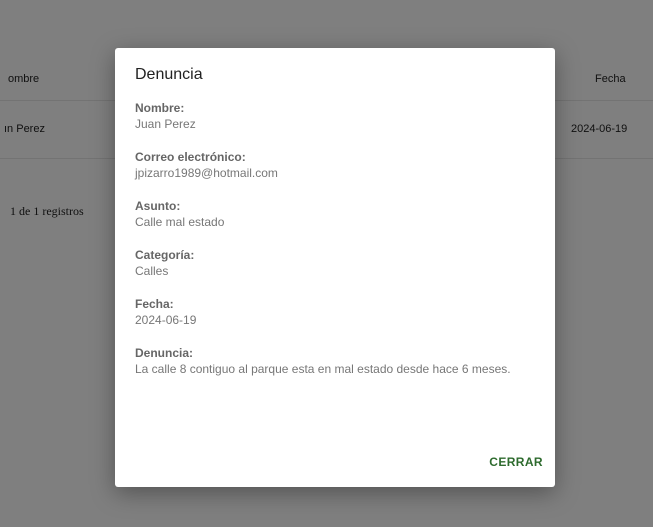 Image resolution: width=653 pixels, height=527 pixels. I want to click on field-label: Denuncia:, so click(164, 353).